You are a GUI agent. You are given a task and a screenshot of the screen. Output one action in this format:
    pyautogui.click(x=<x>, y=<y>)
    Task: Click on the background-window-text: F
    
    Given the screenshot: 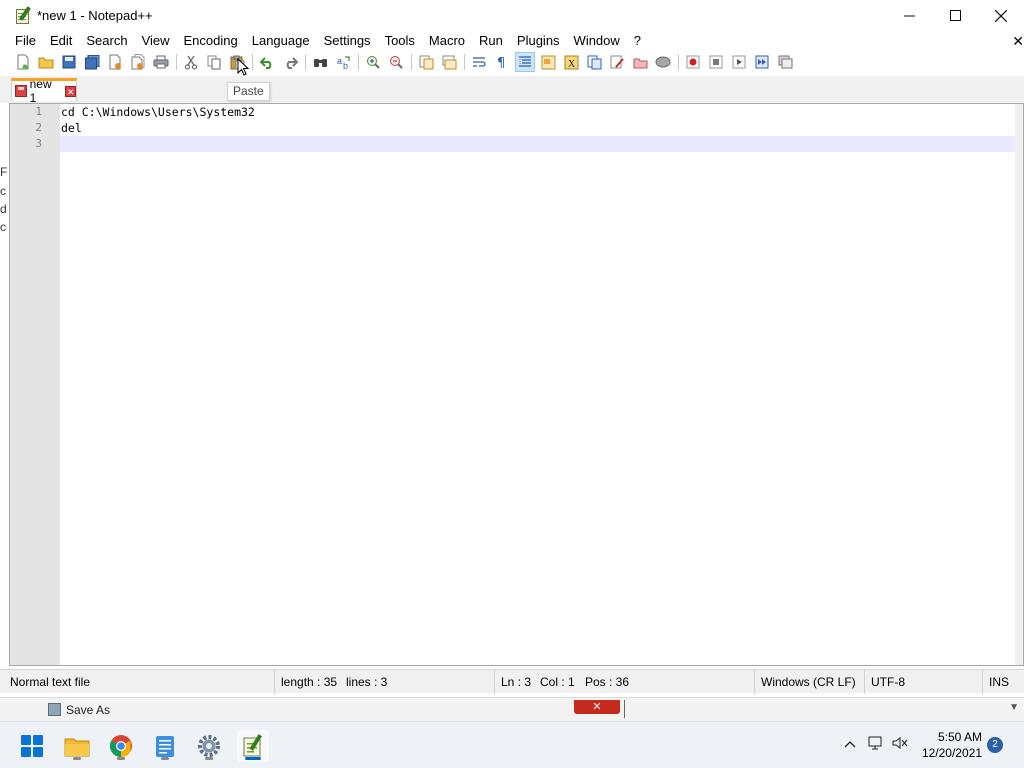 What is the action you would take?
    pyautogui.click(x=4, y=172)
    